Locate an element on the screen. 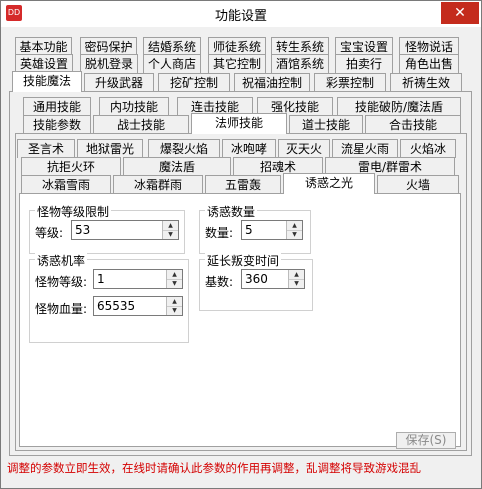  tab-prayer: 祈祷生效 is located at coordinates (426, 82).